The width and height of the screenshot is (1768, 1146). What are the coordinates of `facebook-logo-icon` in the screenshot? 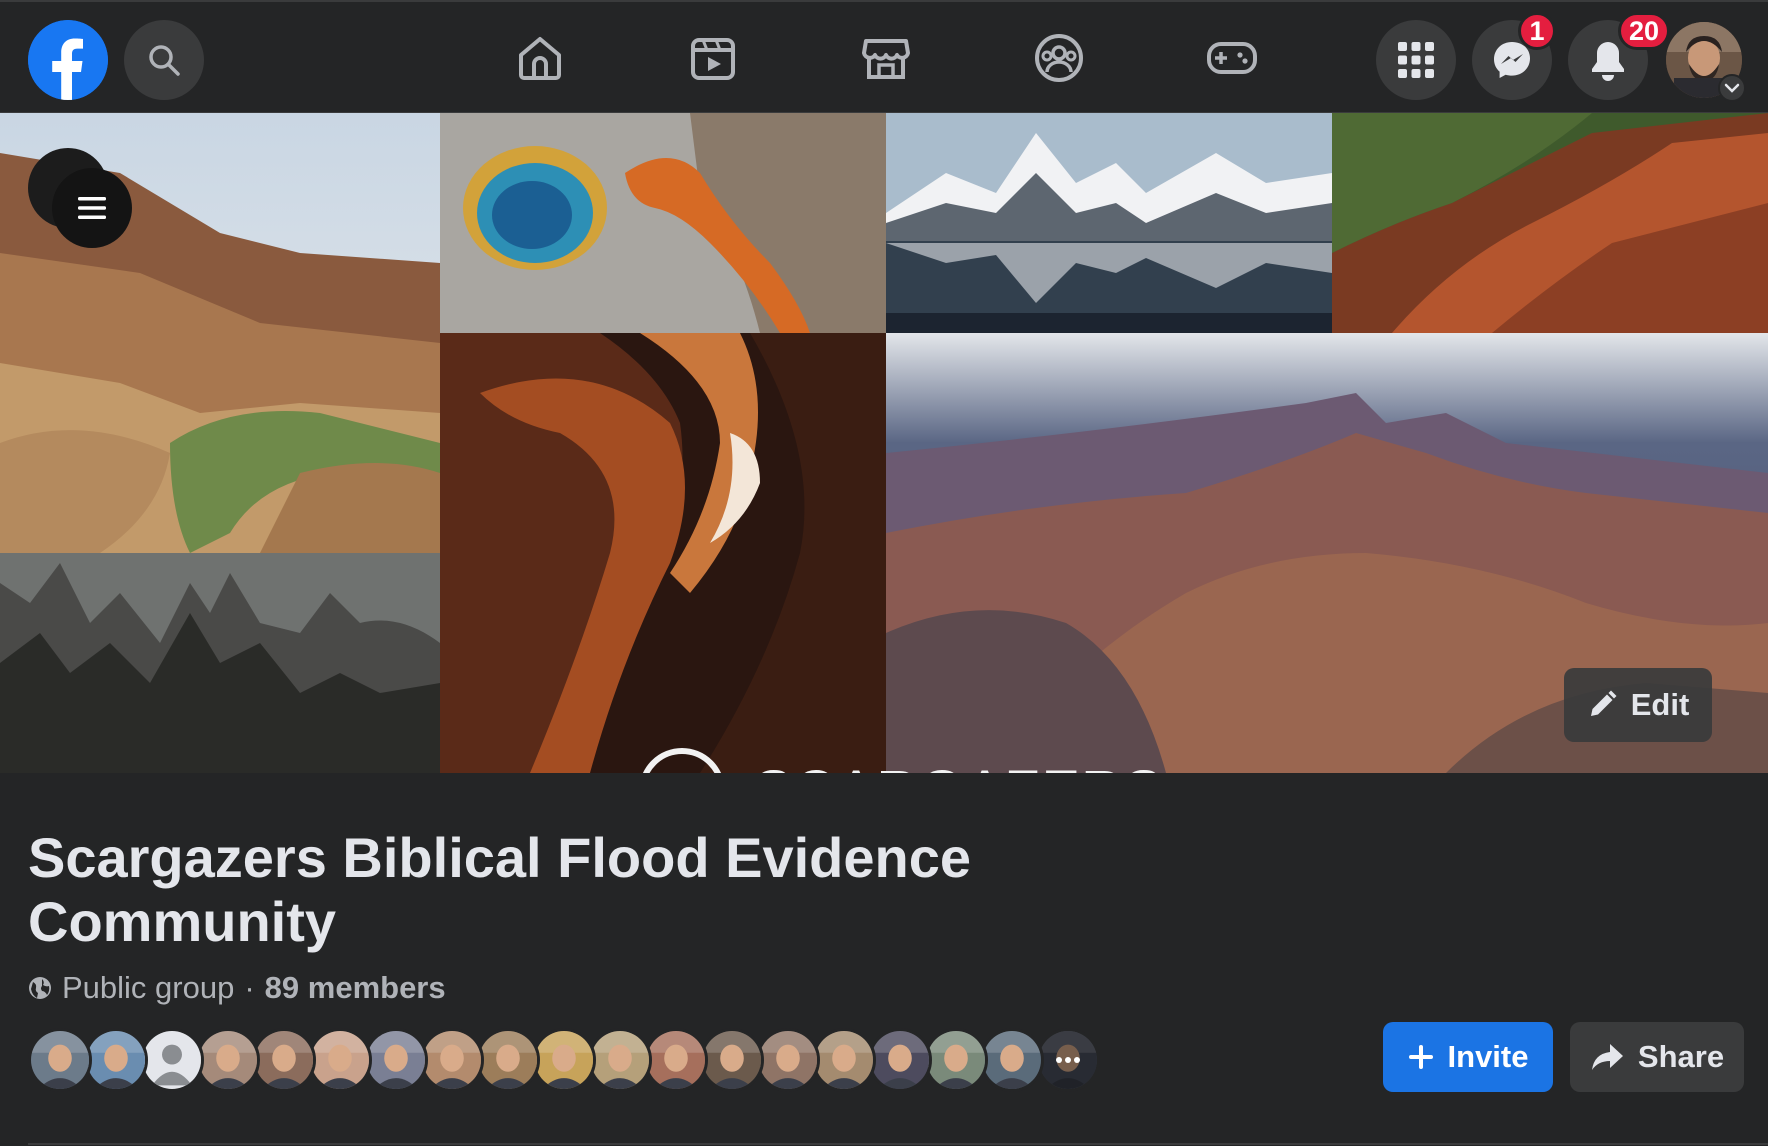 It's located at (68, 60).